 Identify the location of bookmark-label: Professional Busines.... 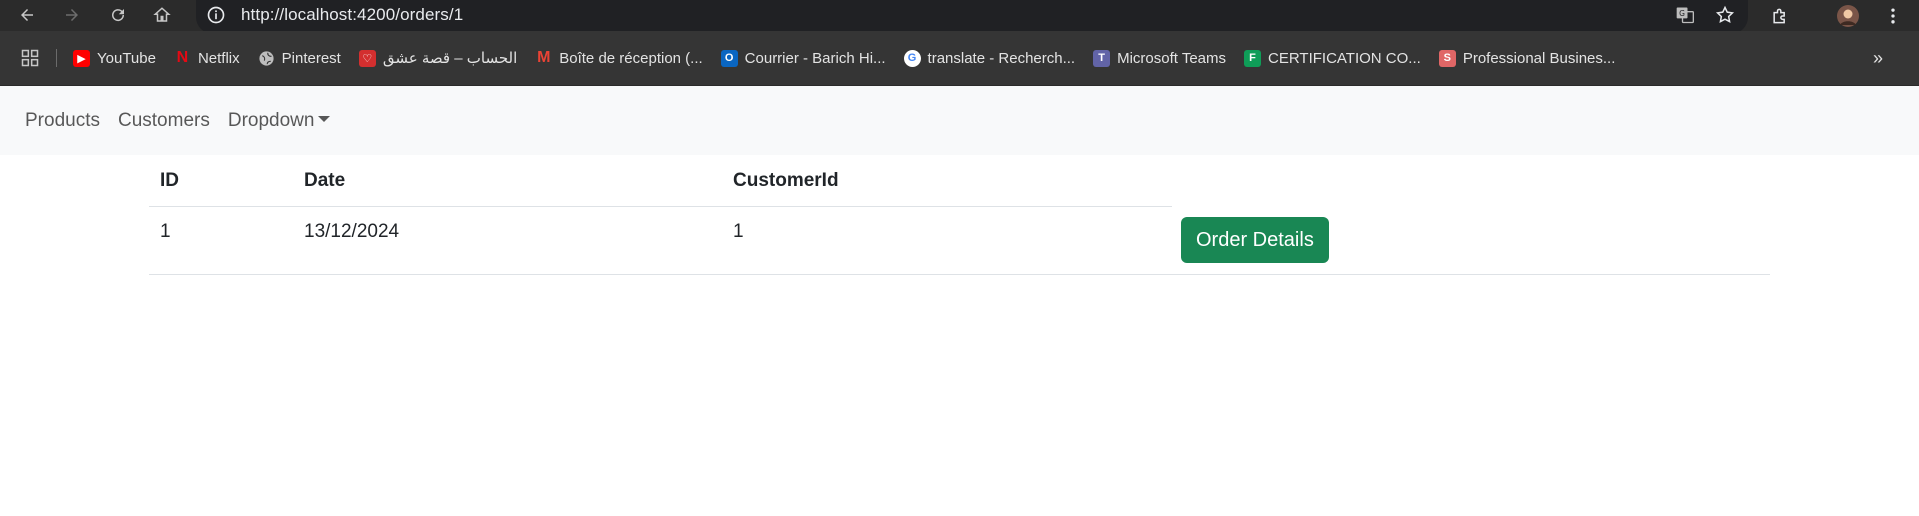
(1539, 58).